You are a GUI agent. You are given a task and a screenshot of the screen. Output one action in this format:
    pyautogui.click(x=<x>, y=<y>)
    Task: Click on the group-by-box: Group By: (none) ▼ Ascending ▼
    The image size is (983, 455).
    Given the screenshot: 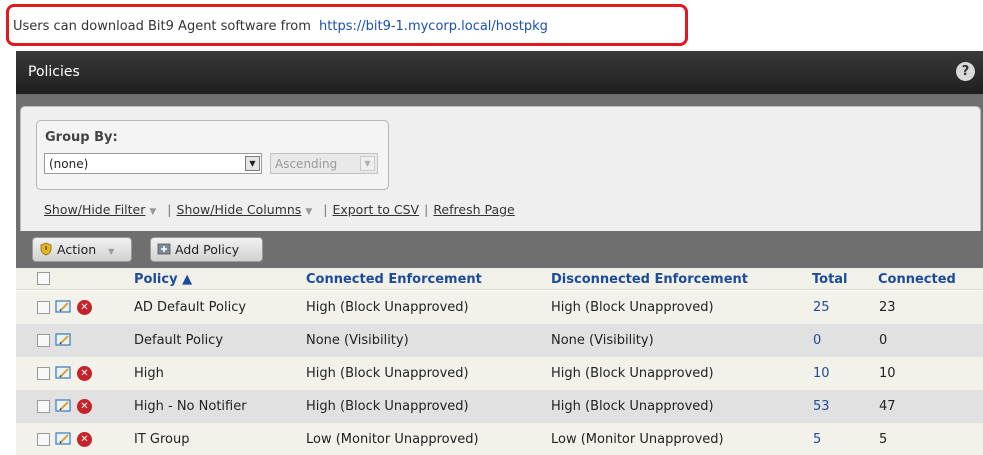 What is the action you would take?
    pyautogui.click(x=212, y=155)
    